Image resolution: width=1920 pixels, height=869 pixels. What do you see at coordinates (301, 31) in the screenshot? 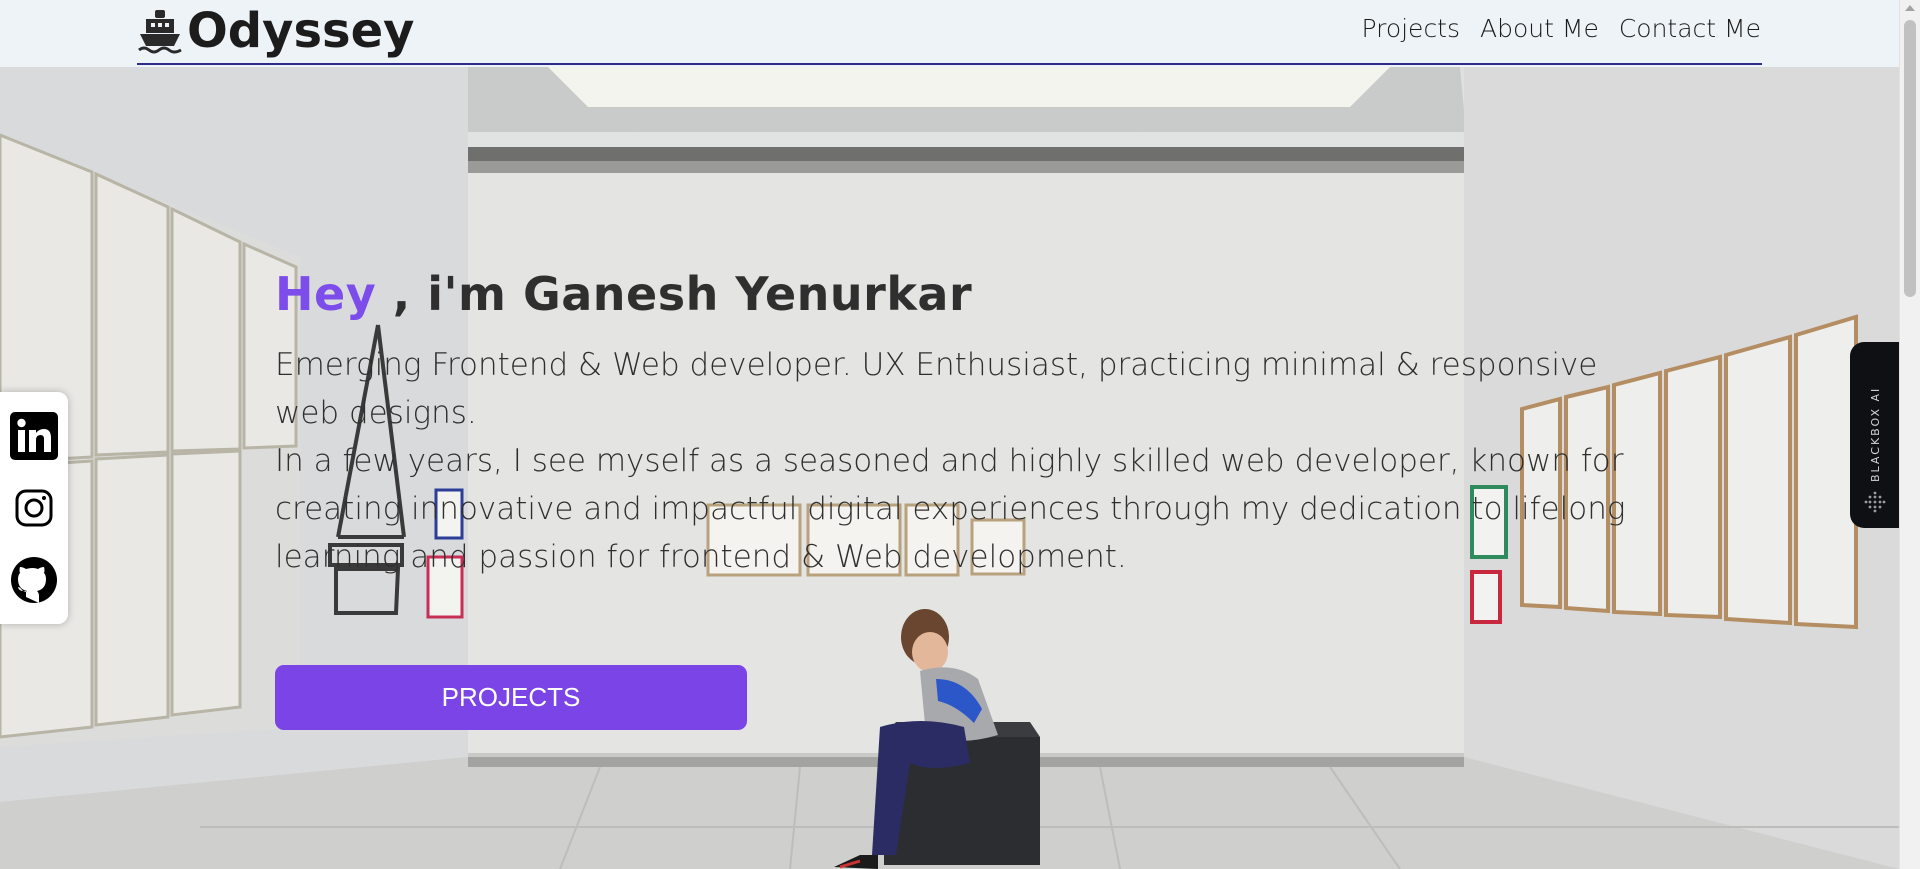
I see `brand-name: Odyssey` at bounding box center [301, 31].